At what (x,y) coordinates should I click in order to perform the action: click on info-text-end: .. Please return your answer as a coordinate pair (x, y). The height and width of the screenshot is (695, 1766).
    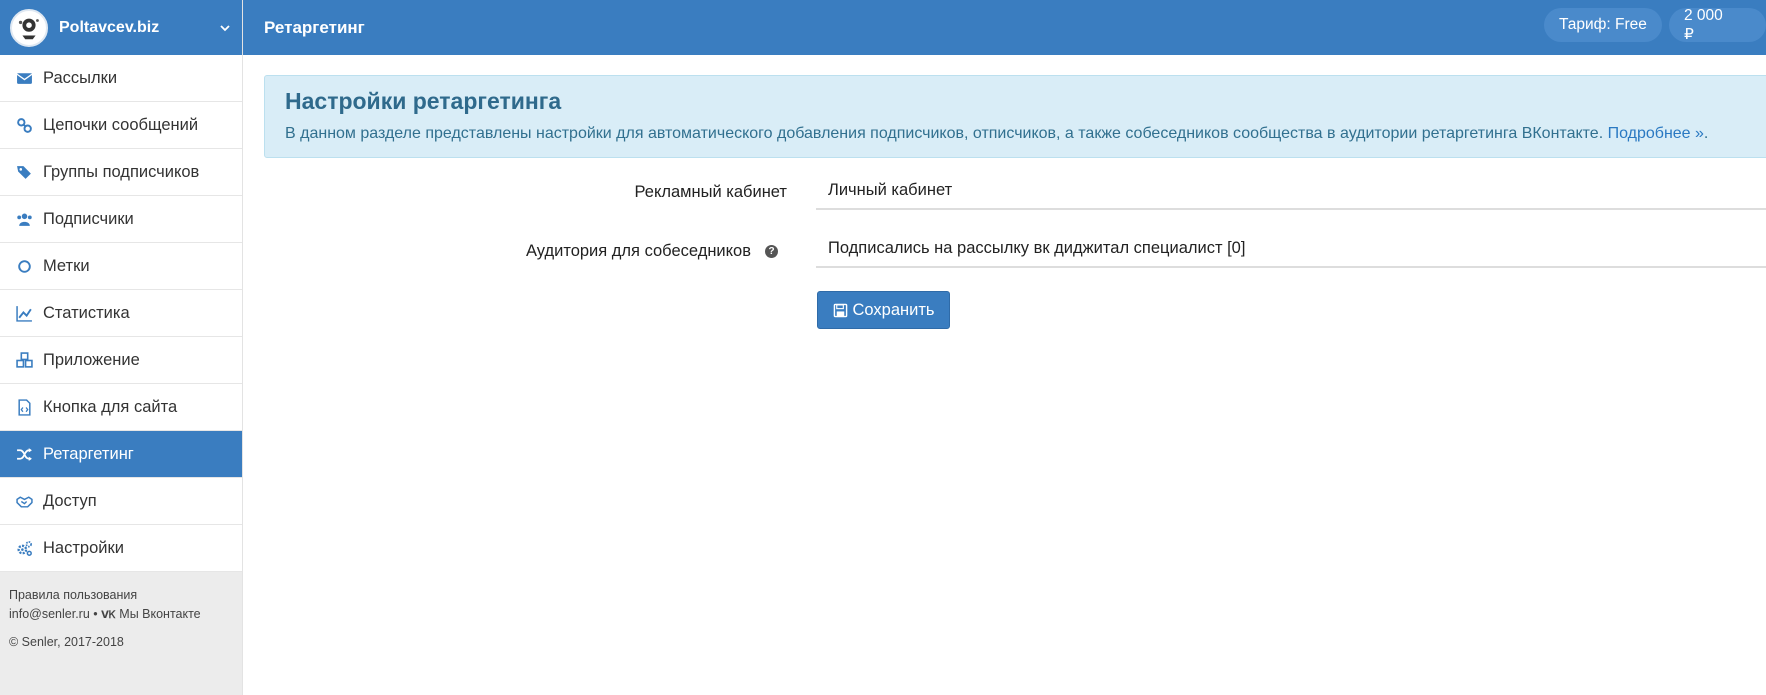
    Looking at the image, I should click on (1706, 133).